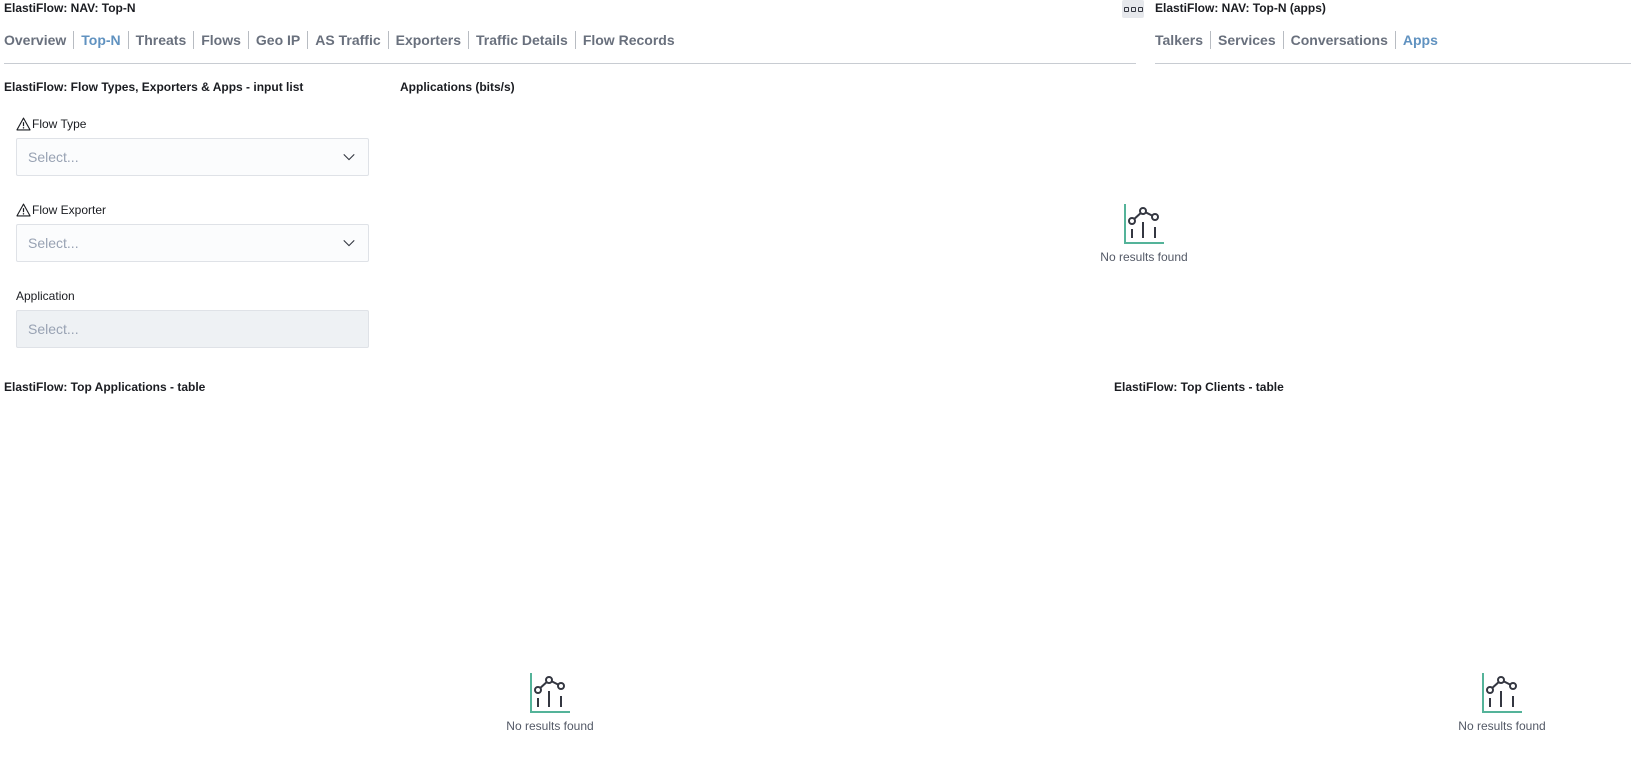 This screenshot has height=764, width=1631. What do you see at coordinates (550, 726) in the screenshot?
I see `top-apps-empty-text: No results found` at bounding box center [550, 726].